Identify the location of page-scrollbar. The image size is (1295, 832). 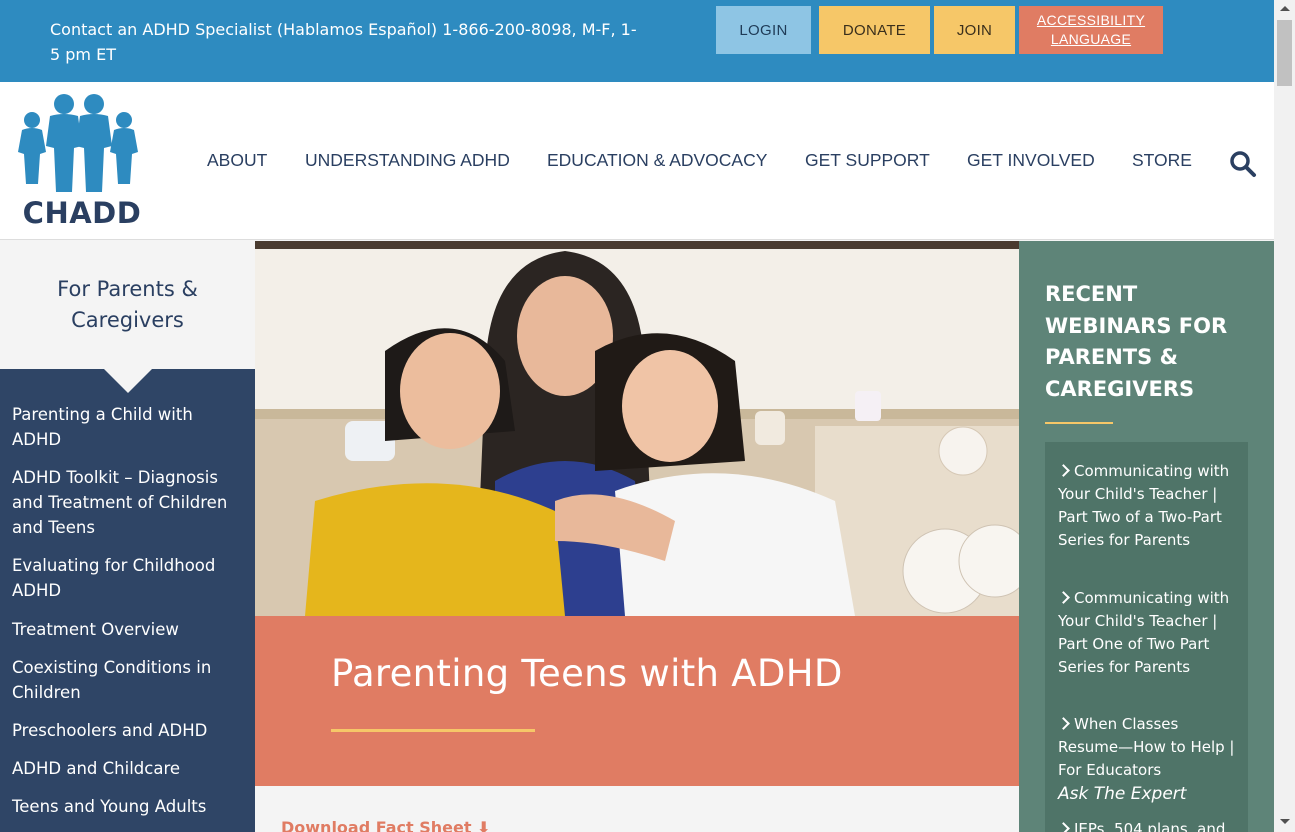
(1284, 416).